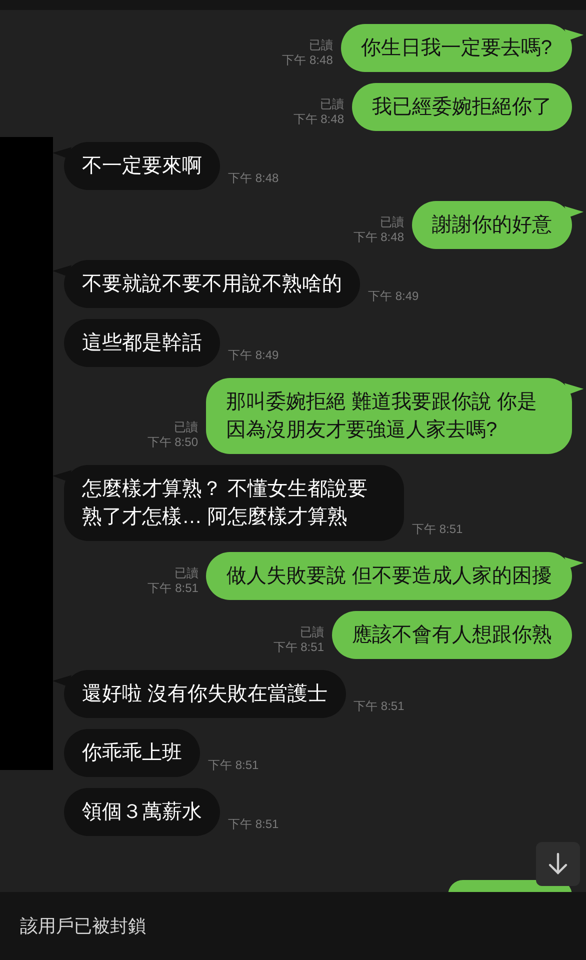 The image size is (586, 960). I want to click on message-bubble: 你乖乖上班, so click(132, 753).